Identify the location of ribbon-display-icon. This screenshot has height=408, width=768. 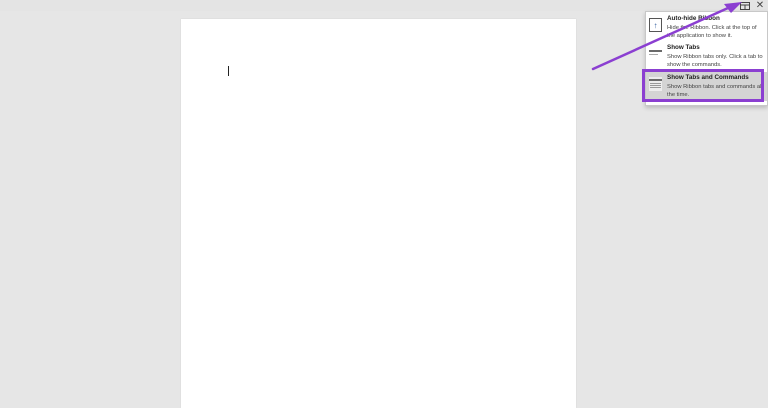
(745, 5).